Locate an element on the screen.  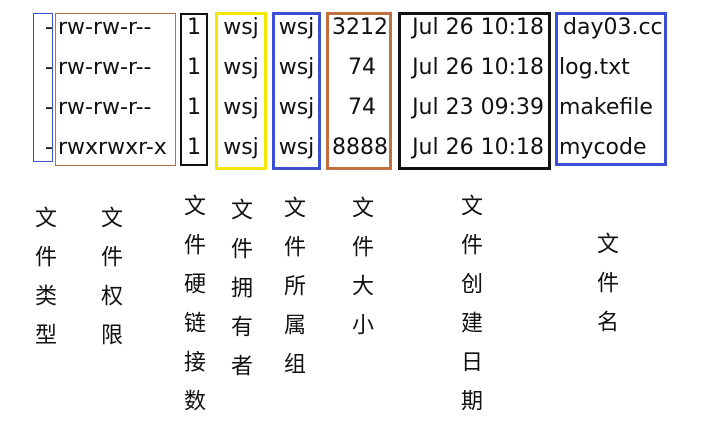
owner-column: wsj wsj wsj wsj is located at coordinates (241, 88).